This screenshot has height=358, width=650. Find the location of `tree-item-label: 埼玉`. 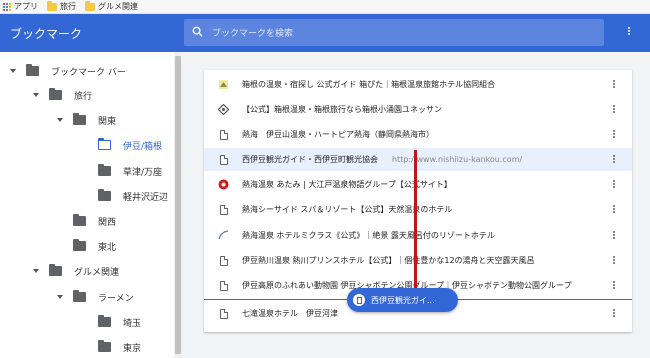

tree-item-label: 埼玉 is located at coordinates (132, 323).